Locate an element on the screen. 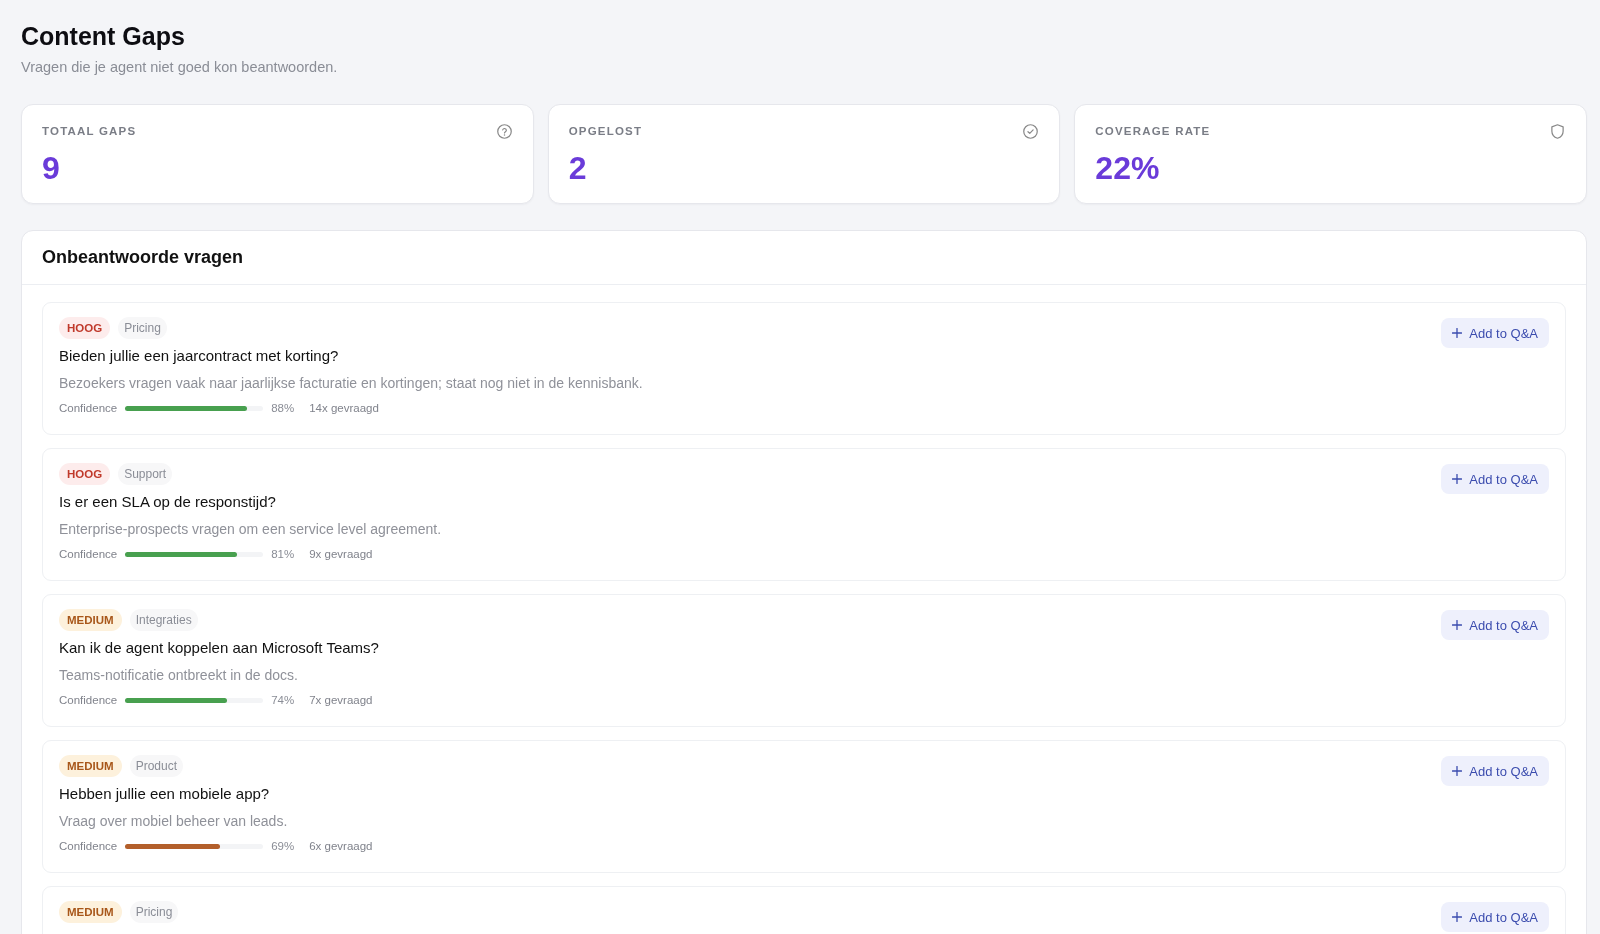  question-text: Bieden jullie een jaarcontract met korting? is located at coordinates (199, 356).